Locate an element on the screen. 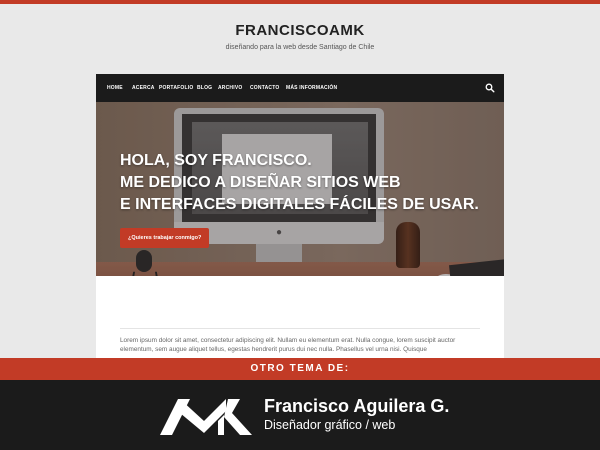  banner-label: OTRO TEMA DE: is located at coordinates (300, 368).